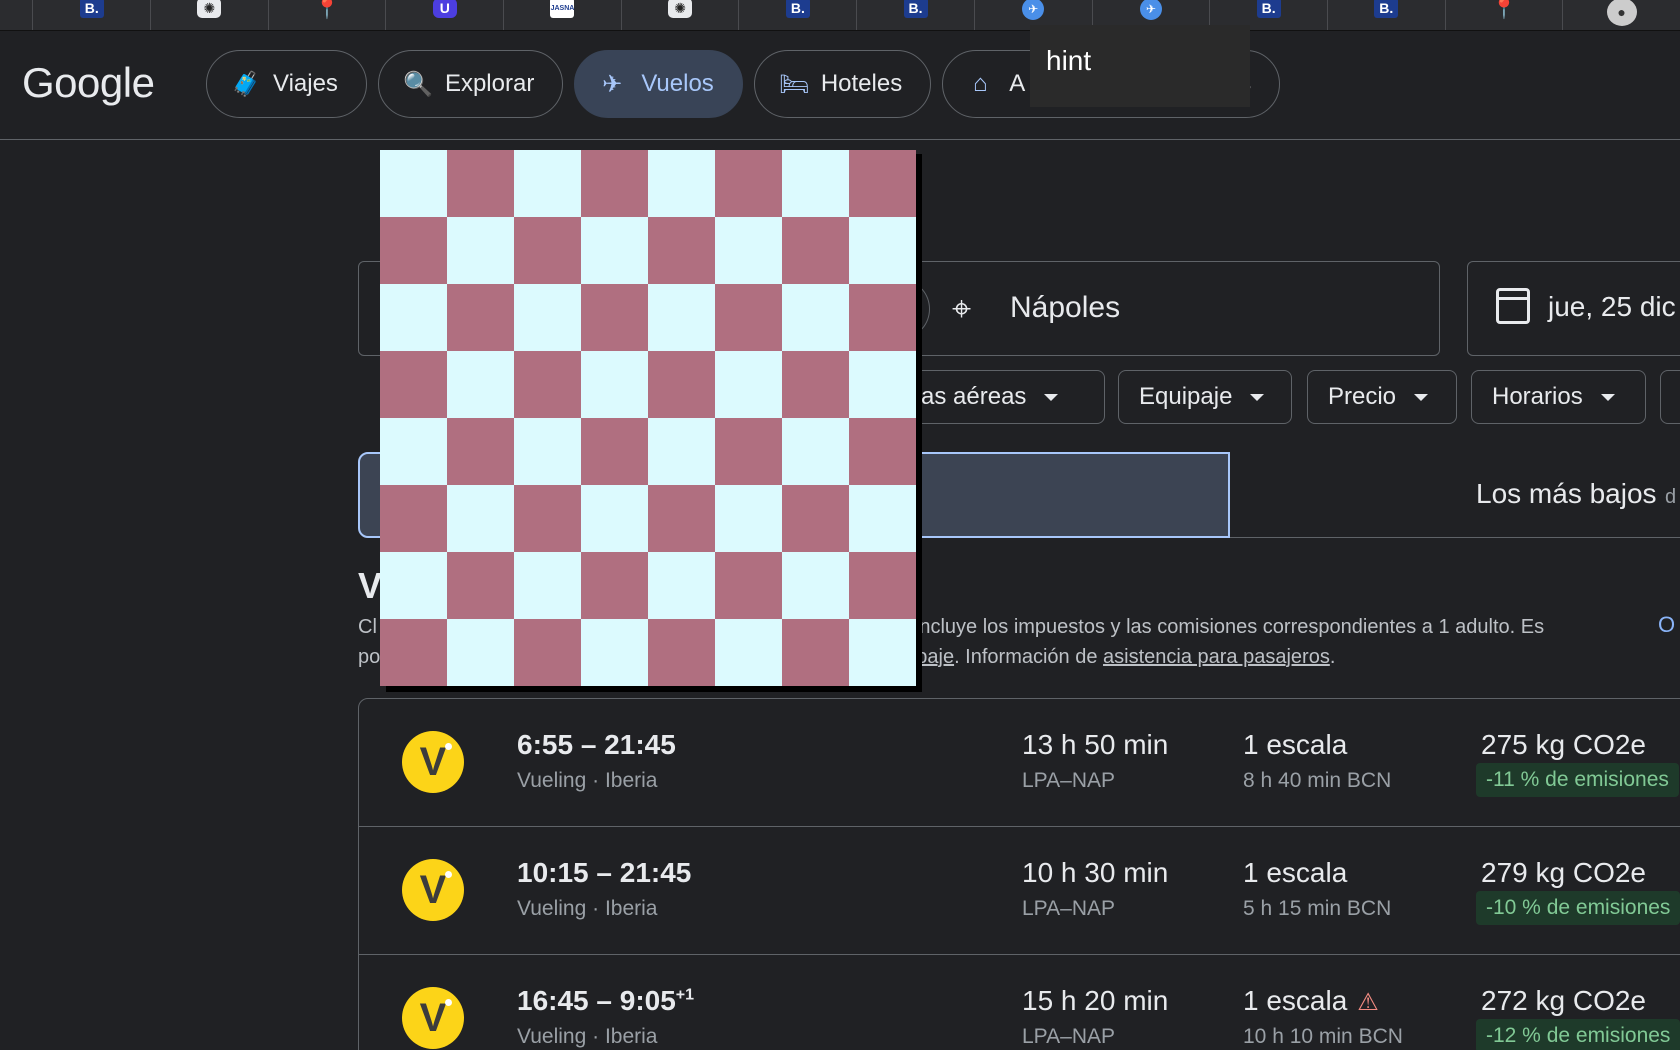  What do you see at coordinates (685, 995) in the screenshot?
I see `day-offset: +1` at bounding box center [685, 995].